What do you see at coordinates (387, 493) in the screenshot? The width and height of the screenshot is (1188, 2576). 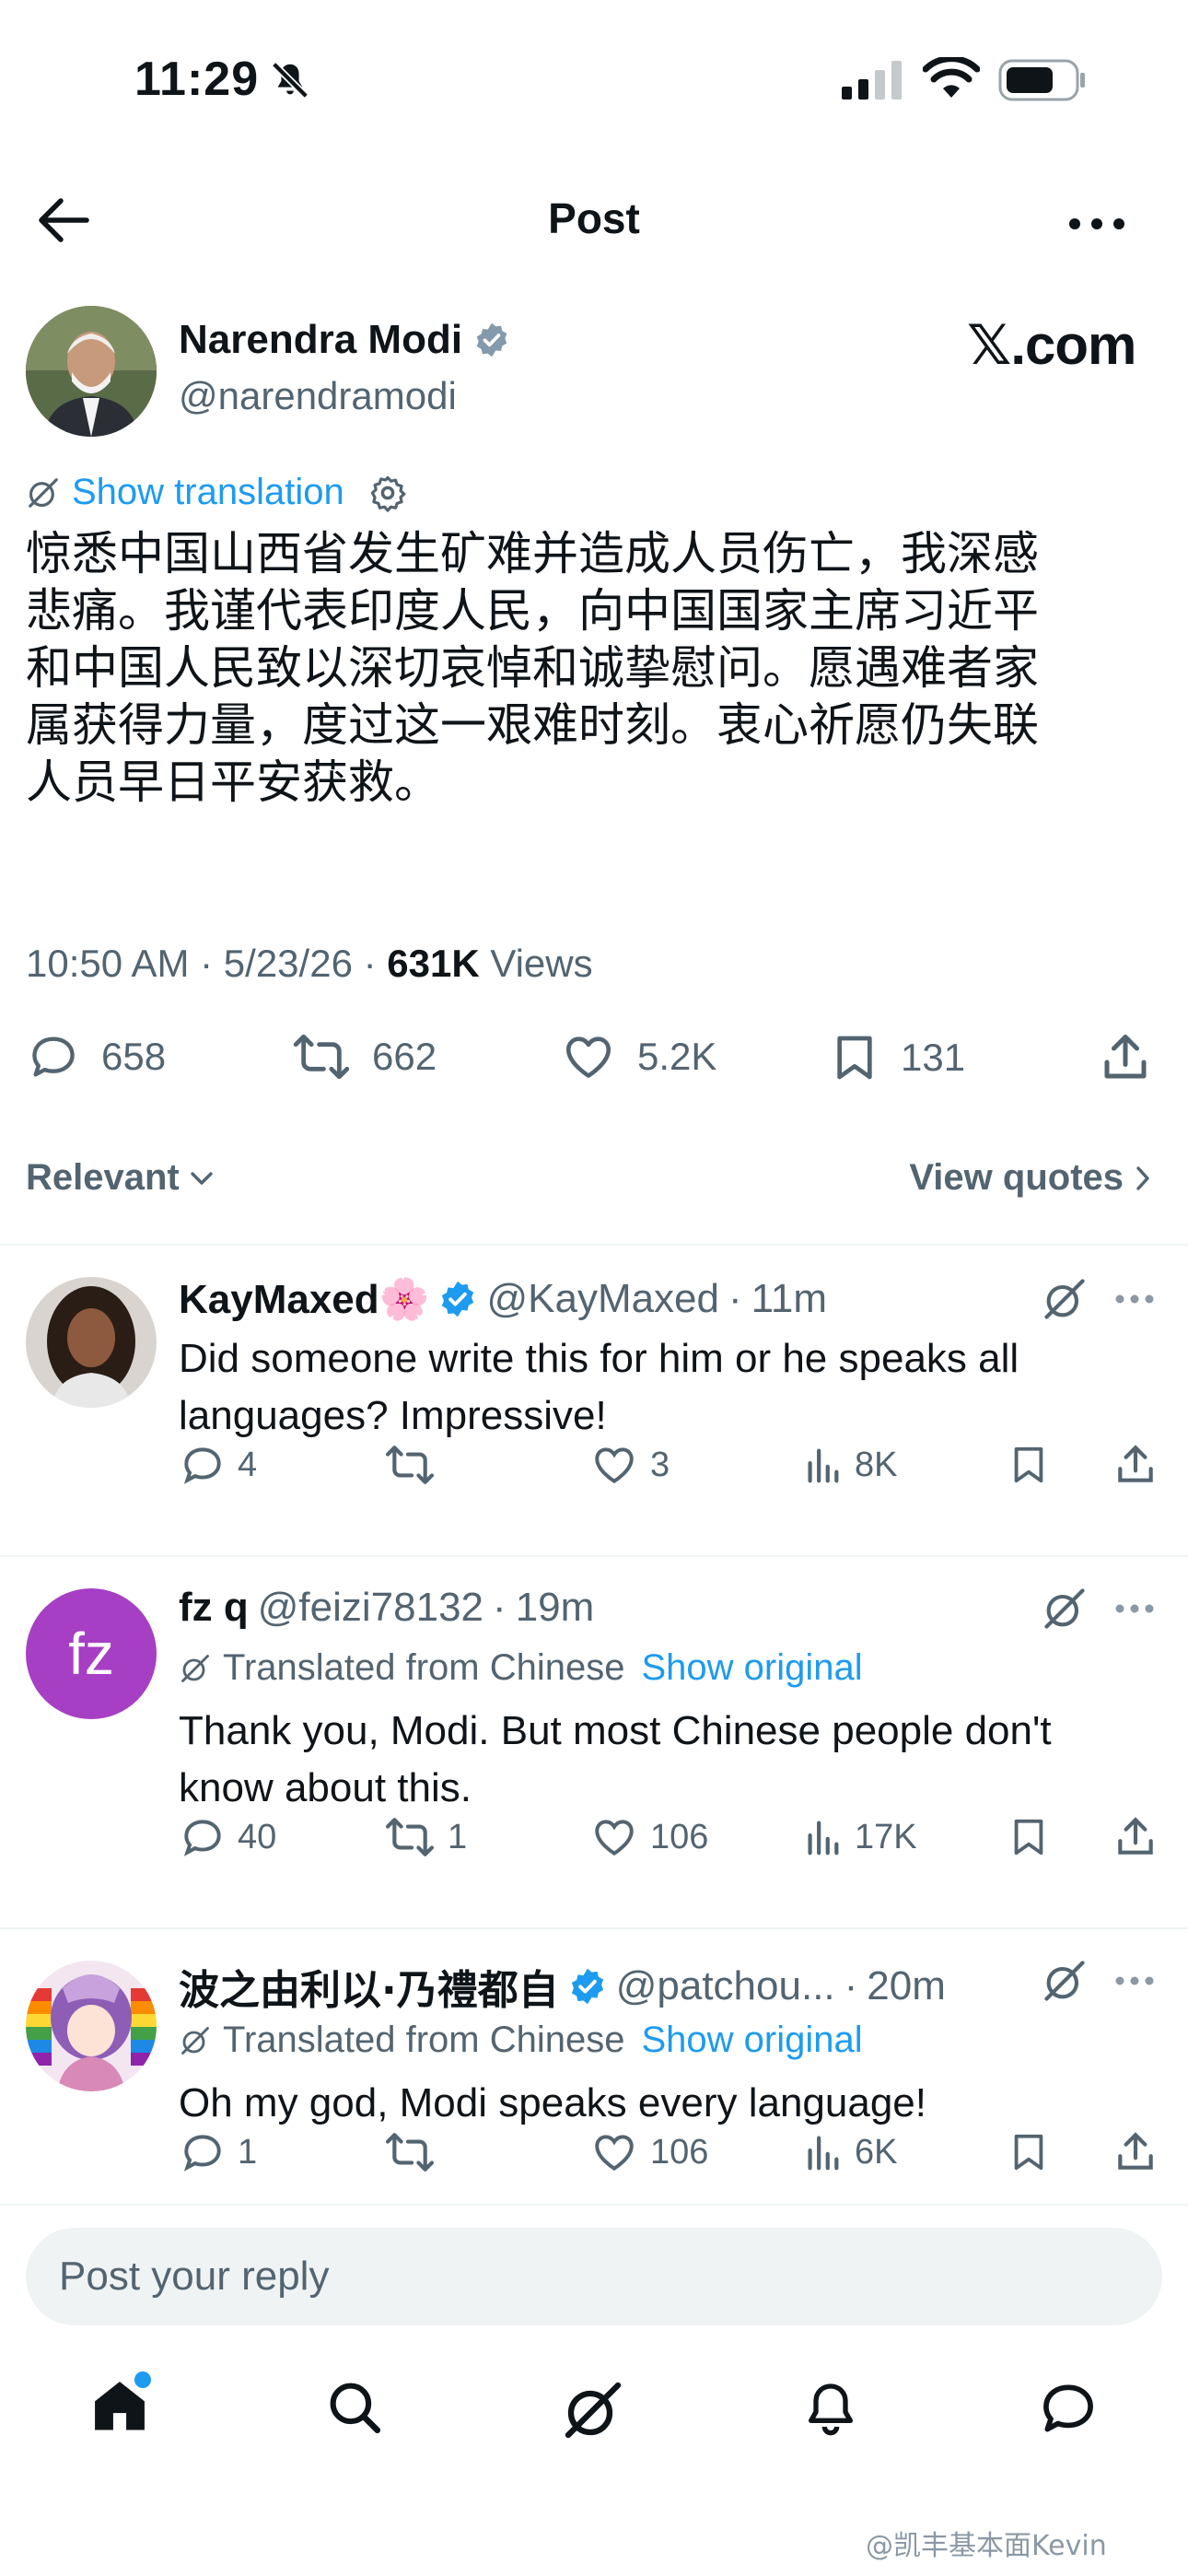 I see `translation-settings-icon` at bounding box center [387, 493].